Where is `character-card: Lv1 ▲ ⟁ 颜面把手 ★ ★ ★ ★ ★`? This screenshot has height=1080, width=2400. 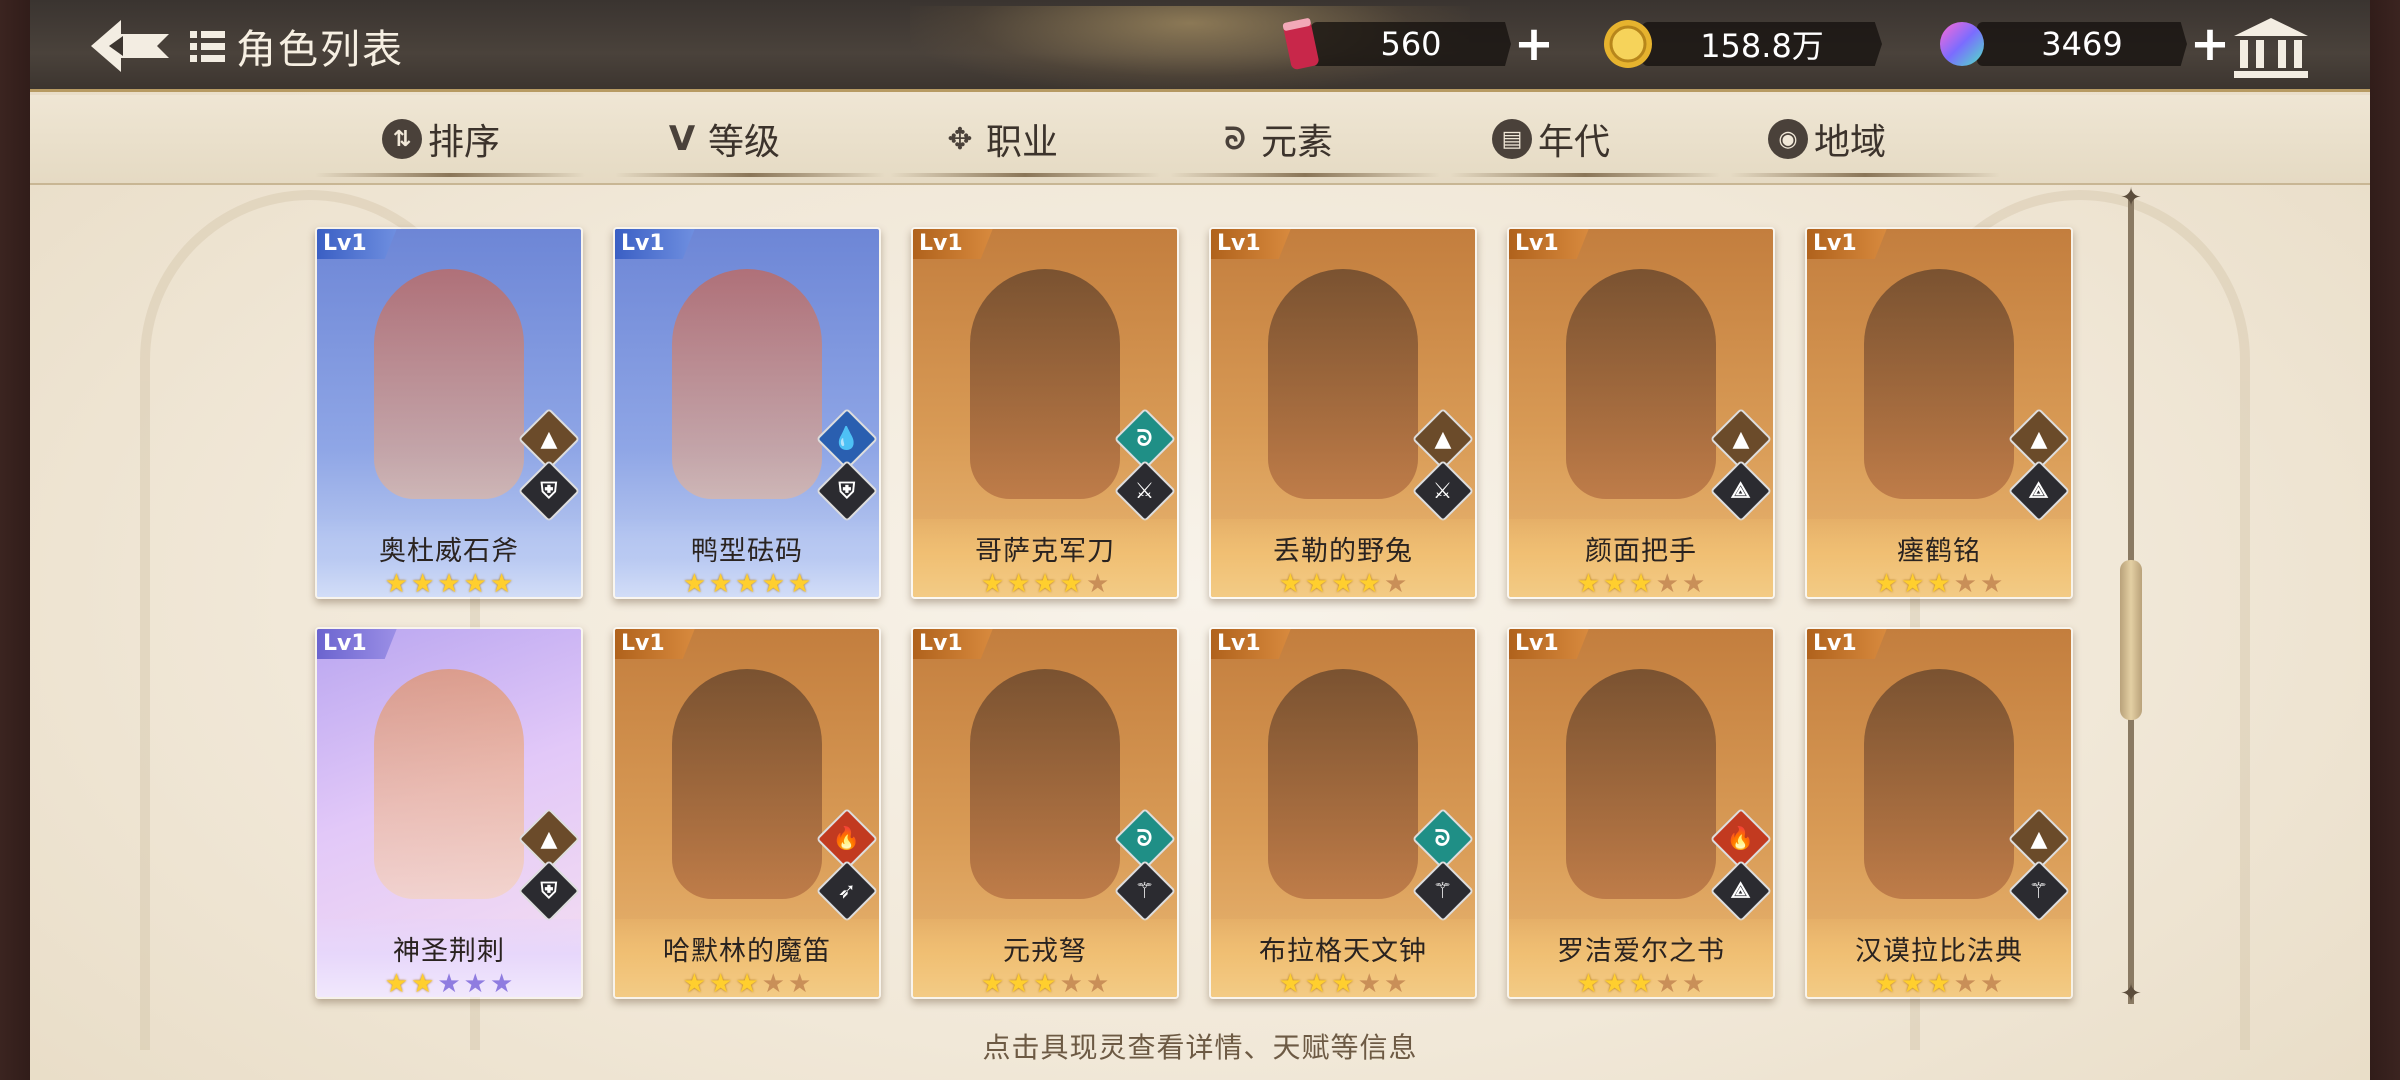
character-card: Lv1 ▲ ⟁ 颜面把手 ★ ★ ★ ★ ★ is located at coordinates (1641, 413).